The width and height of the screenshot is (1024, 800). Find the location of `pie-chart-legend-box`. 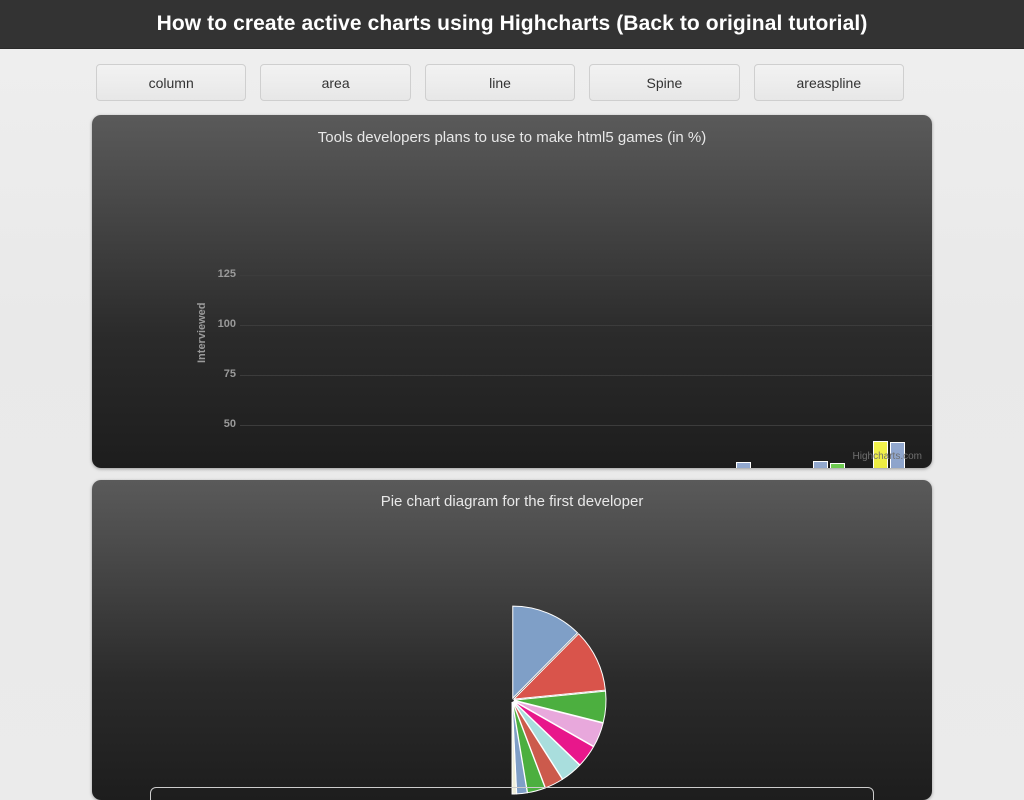

pie-chart-legend-box is located at coordinates (512, 793).